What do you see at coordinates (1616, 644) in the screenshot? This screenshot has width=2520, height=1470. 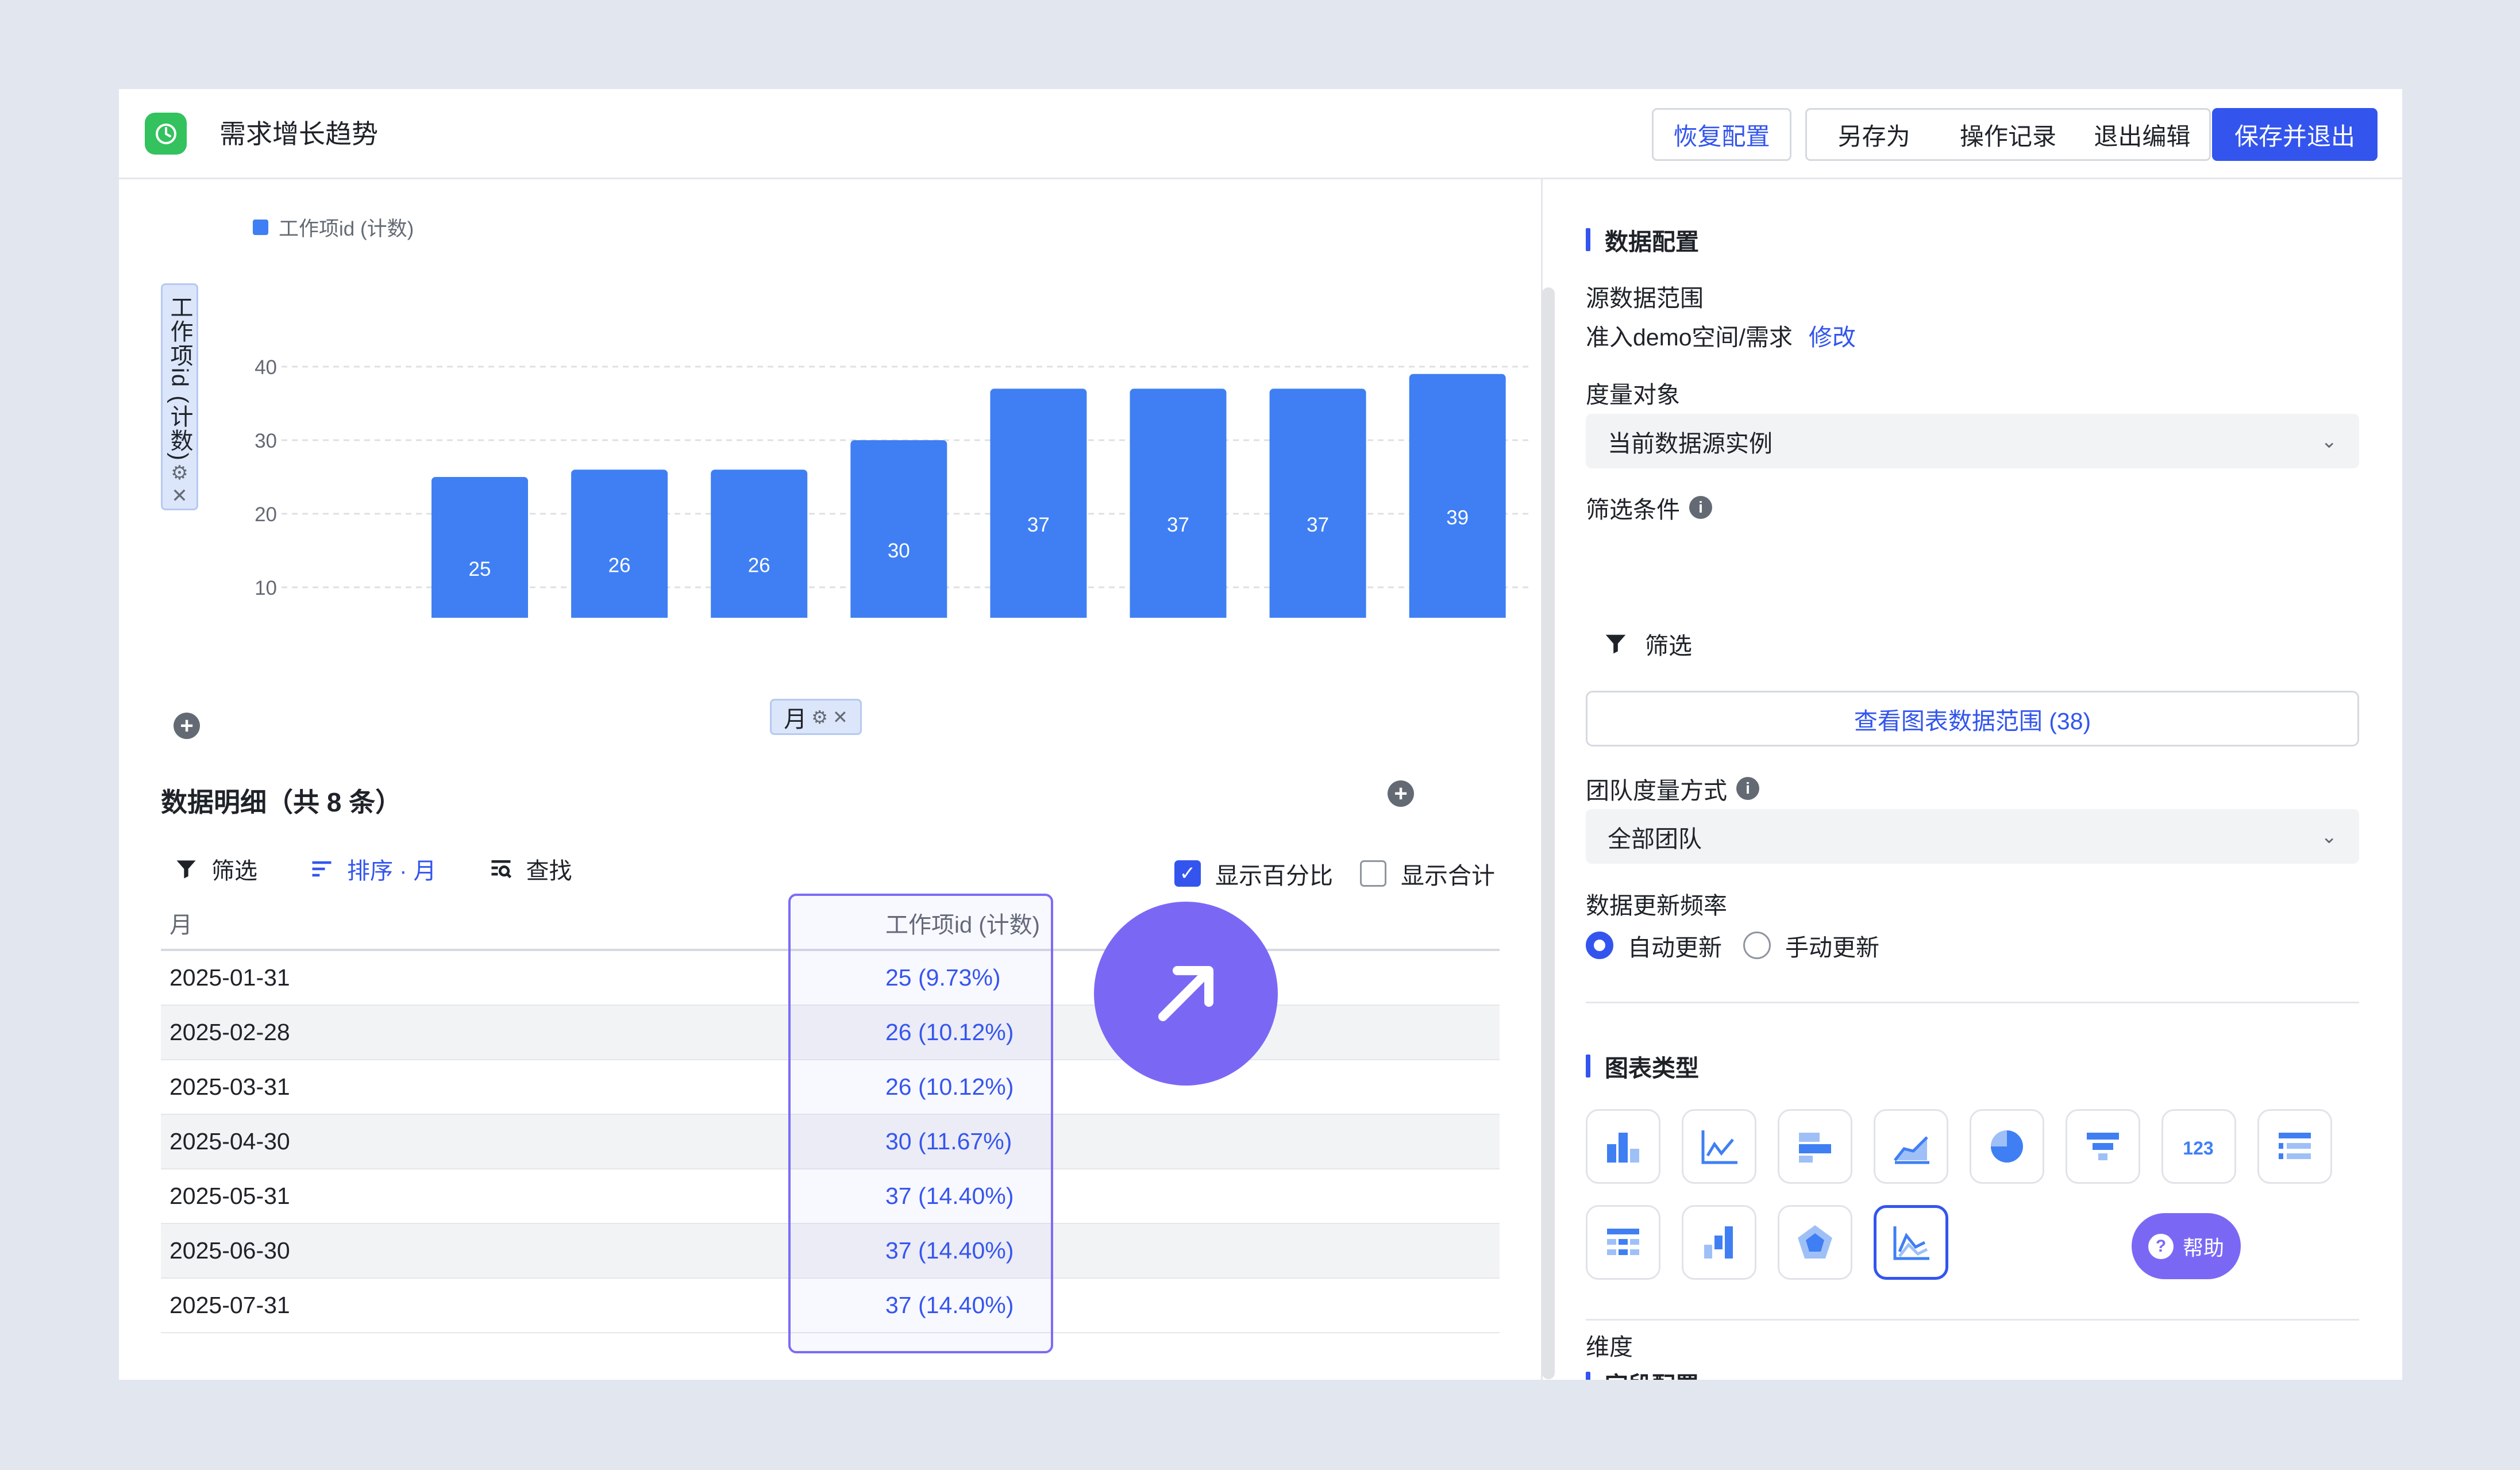 I see `filter-icon` at bounding box center [1616, 644].